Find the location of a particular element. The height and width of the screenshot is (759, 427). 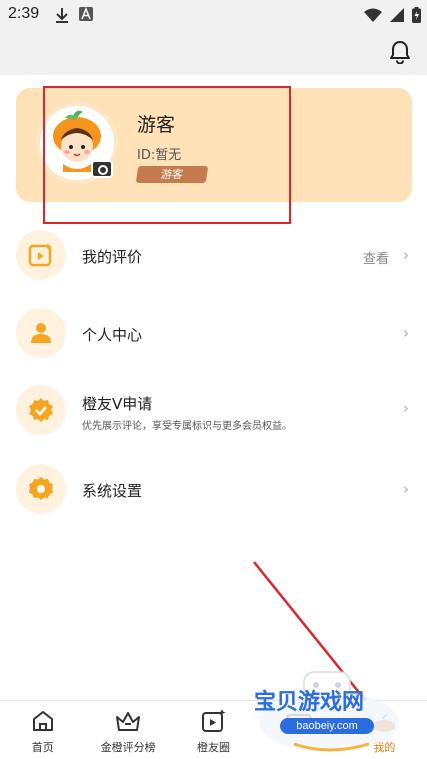

nav-label: 橙友圈 is located at coordinates (214, 747).